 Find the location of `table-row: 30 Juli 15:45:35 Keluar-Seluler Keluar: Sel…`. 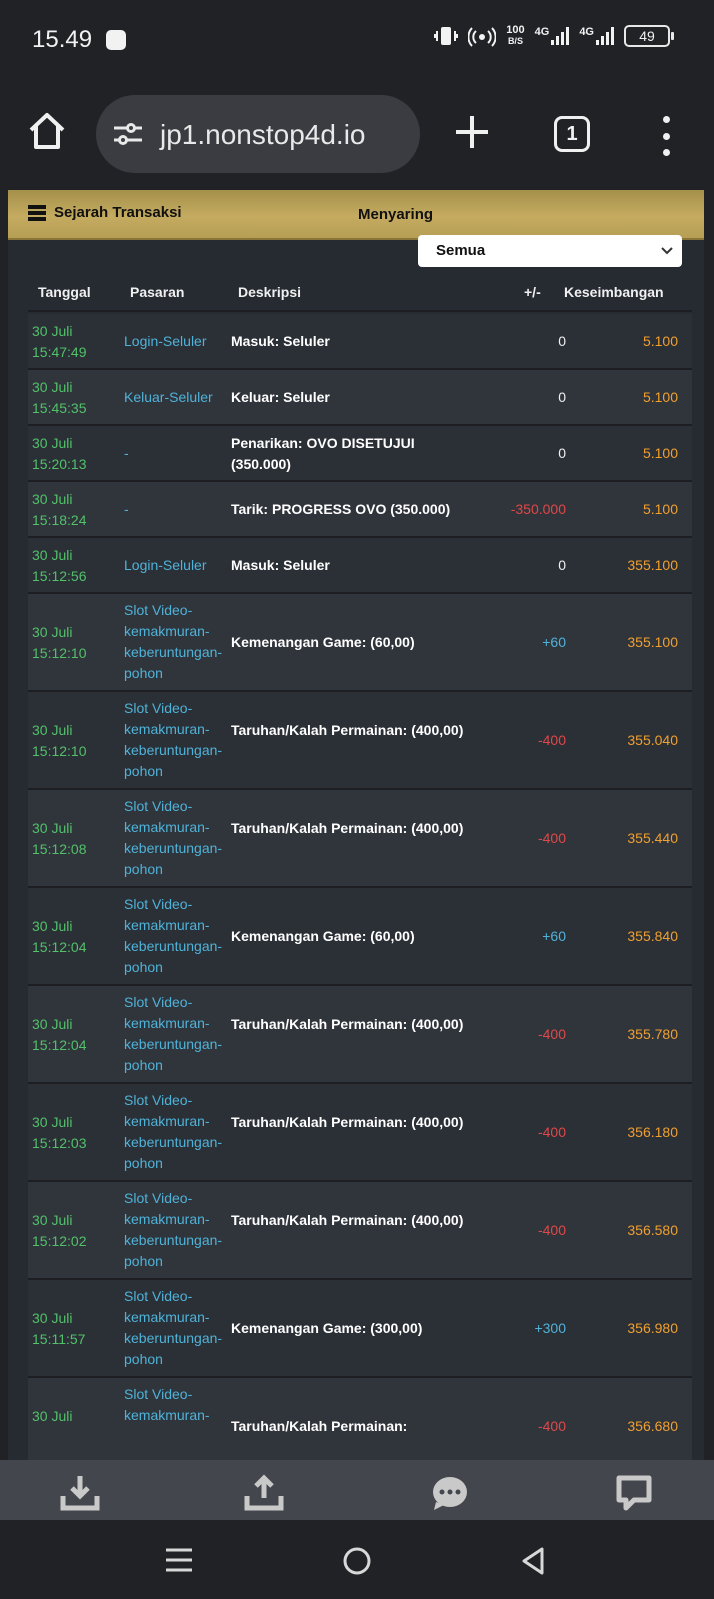

table-row: 30 Juli 15:45:35 Keluar-Seluler Keluar: Sel… is located at coordinates (360, 398).